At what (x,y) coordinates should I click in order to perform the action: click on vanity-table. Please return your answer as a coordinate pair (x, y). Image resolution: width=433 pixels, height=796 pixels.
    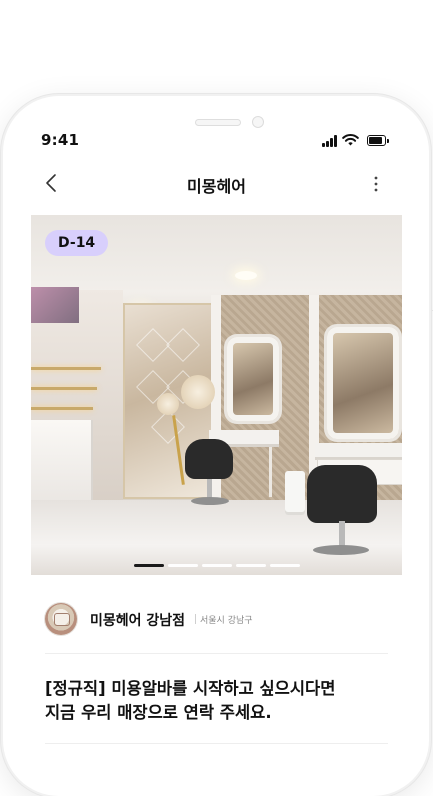
    Looking at the image, I should click on (358, 451).